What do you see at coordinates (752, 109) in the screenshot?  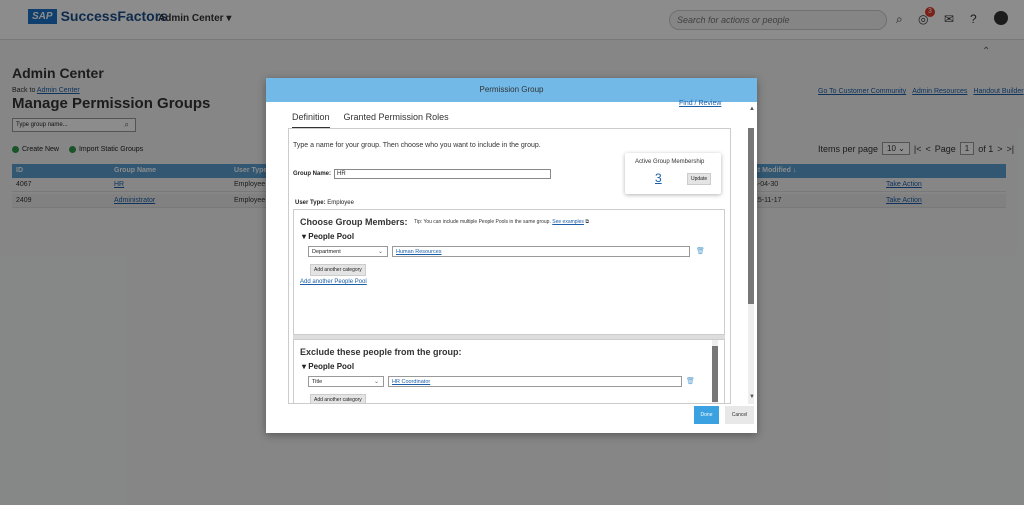 I see `scroll-up-icon: ▲` at bounding box center [752, 109].